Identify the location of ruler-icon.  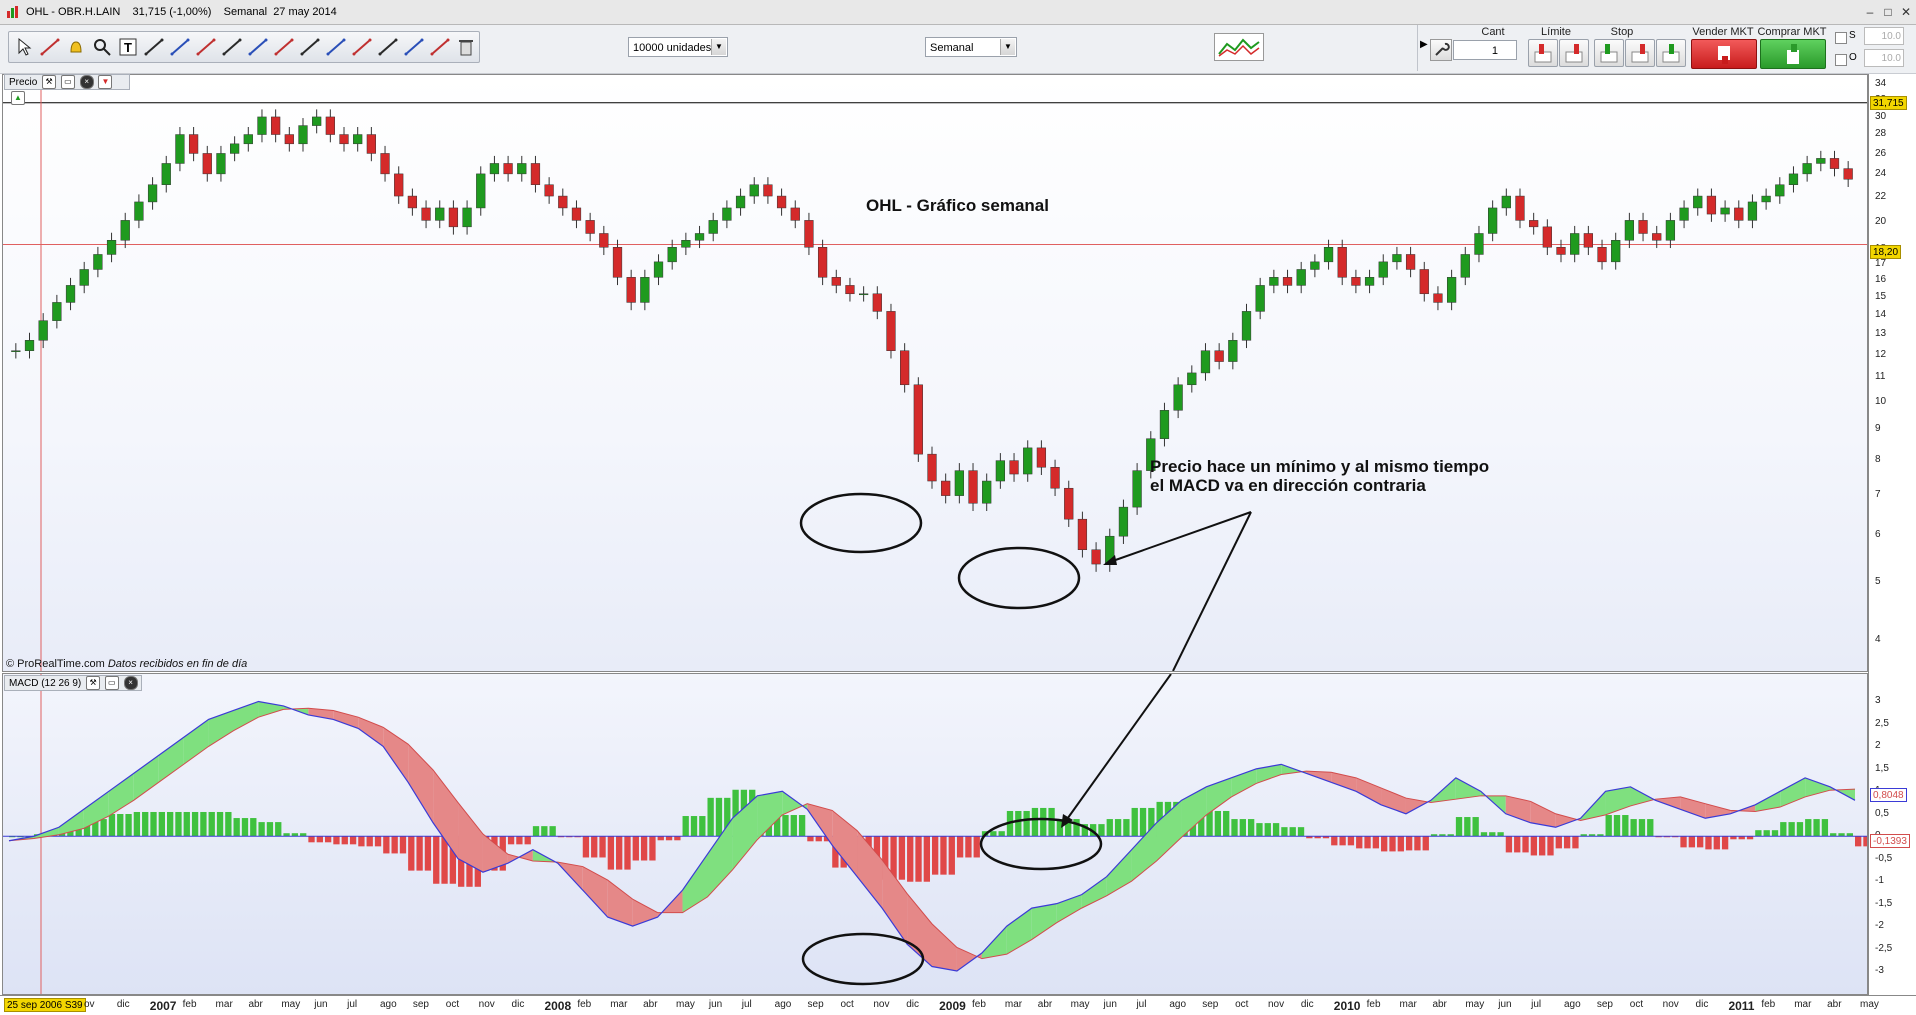
(51, 47).